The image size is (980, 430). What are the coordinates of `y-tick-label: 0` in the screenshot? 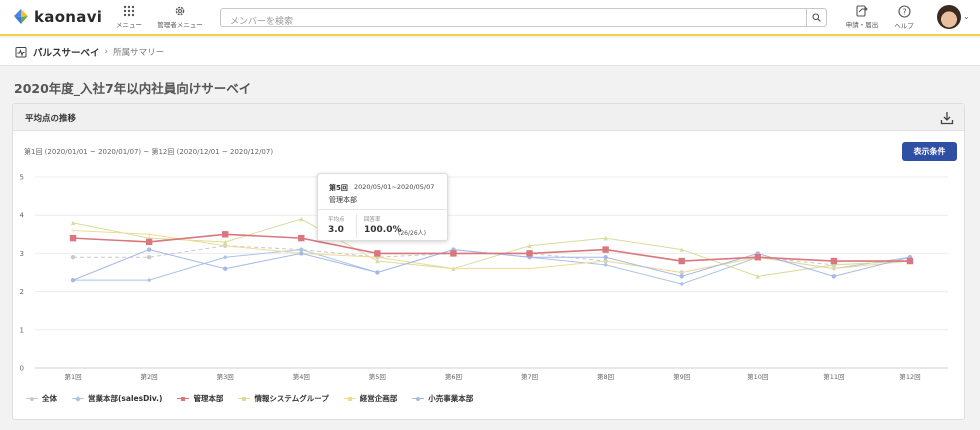 It's located at (22, 369).